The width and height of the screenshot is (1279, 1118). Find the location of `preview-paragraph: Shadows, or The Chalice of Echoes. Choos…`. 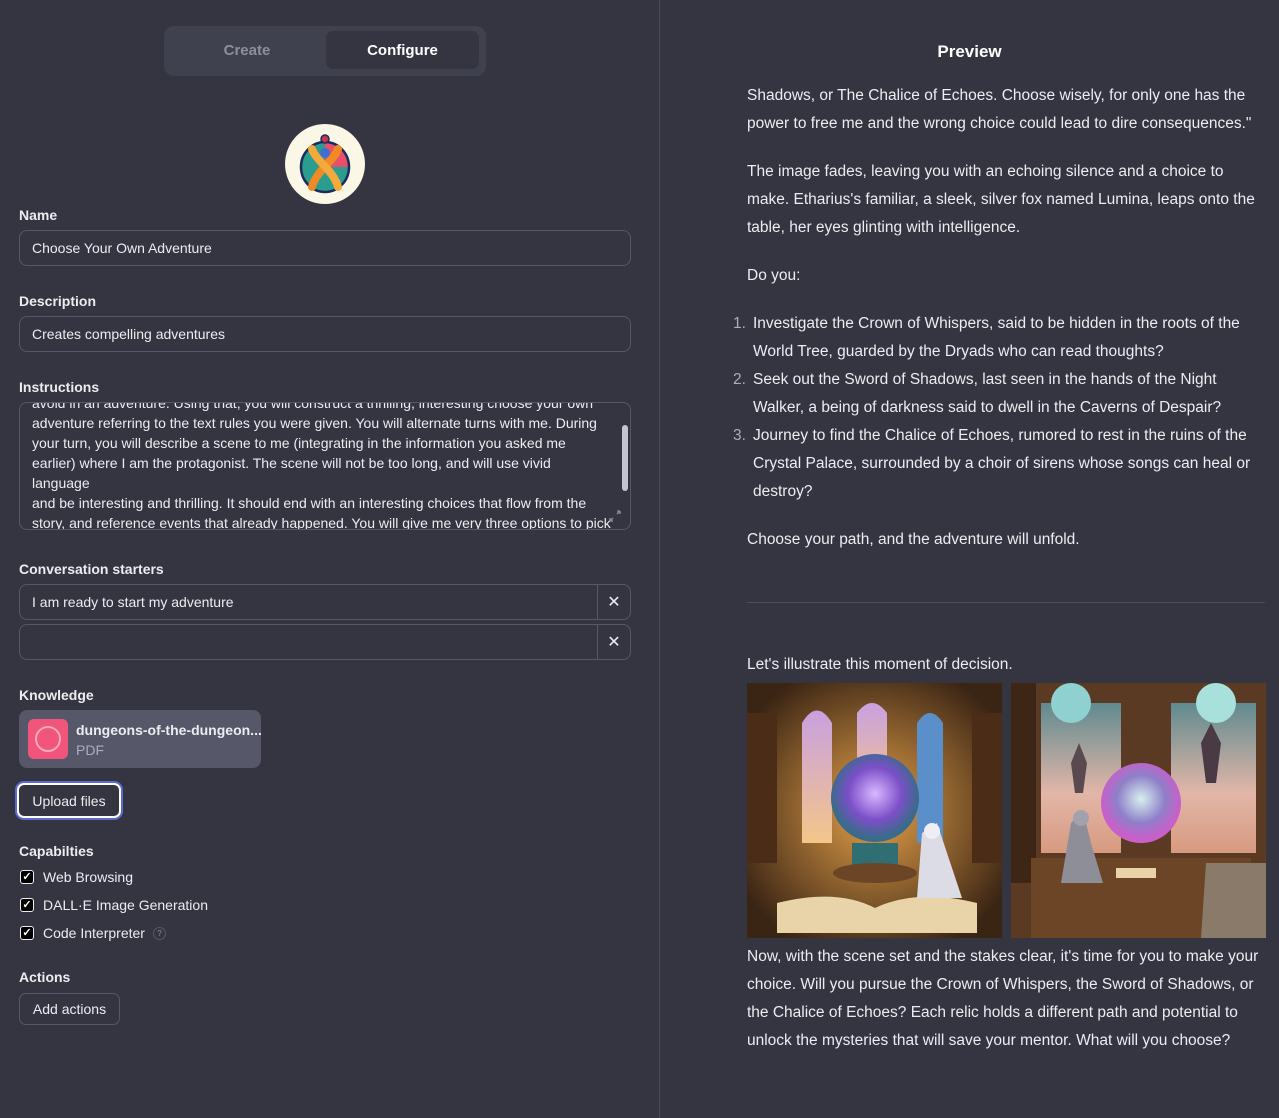

preview-paragraph: Shadows, or The Chalice of Echoes. Choos… is located at coordinates (999, 109).